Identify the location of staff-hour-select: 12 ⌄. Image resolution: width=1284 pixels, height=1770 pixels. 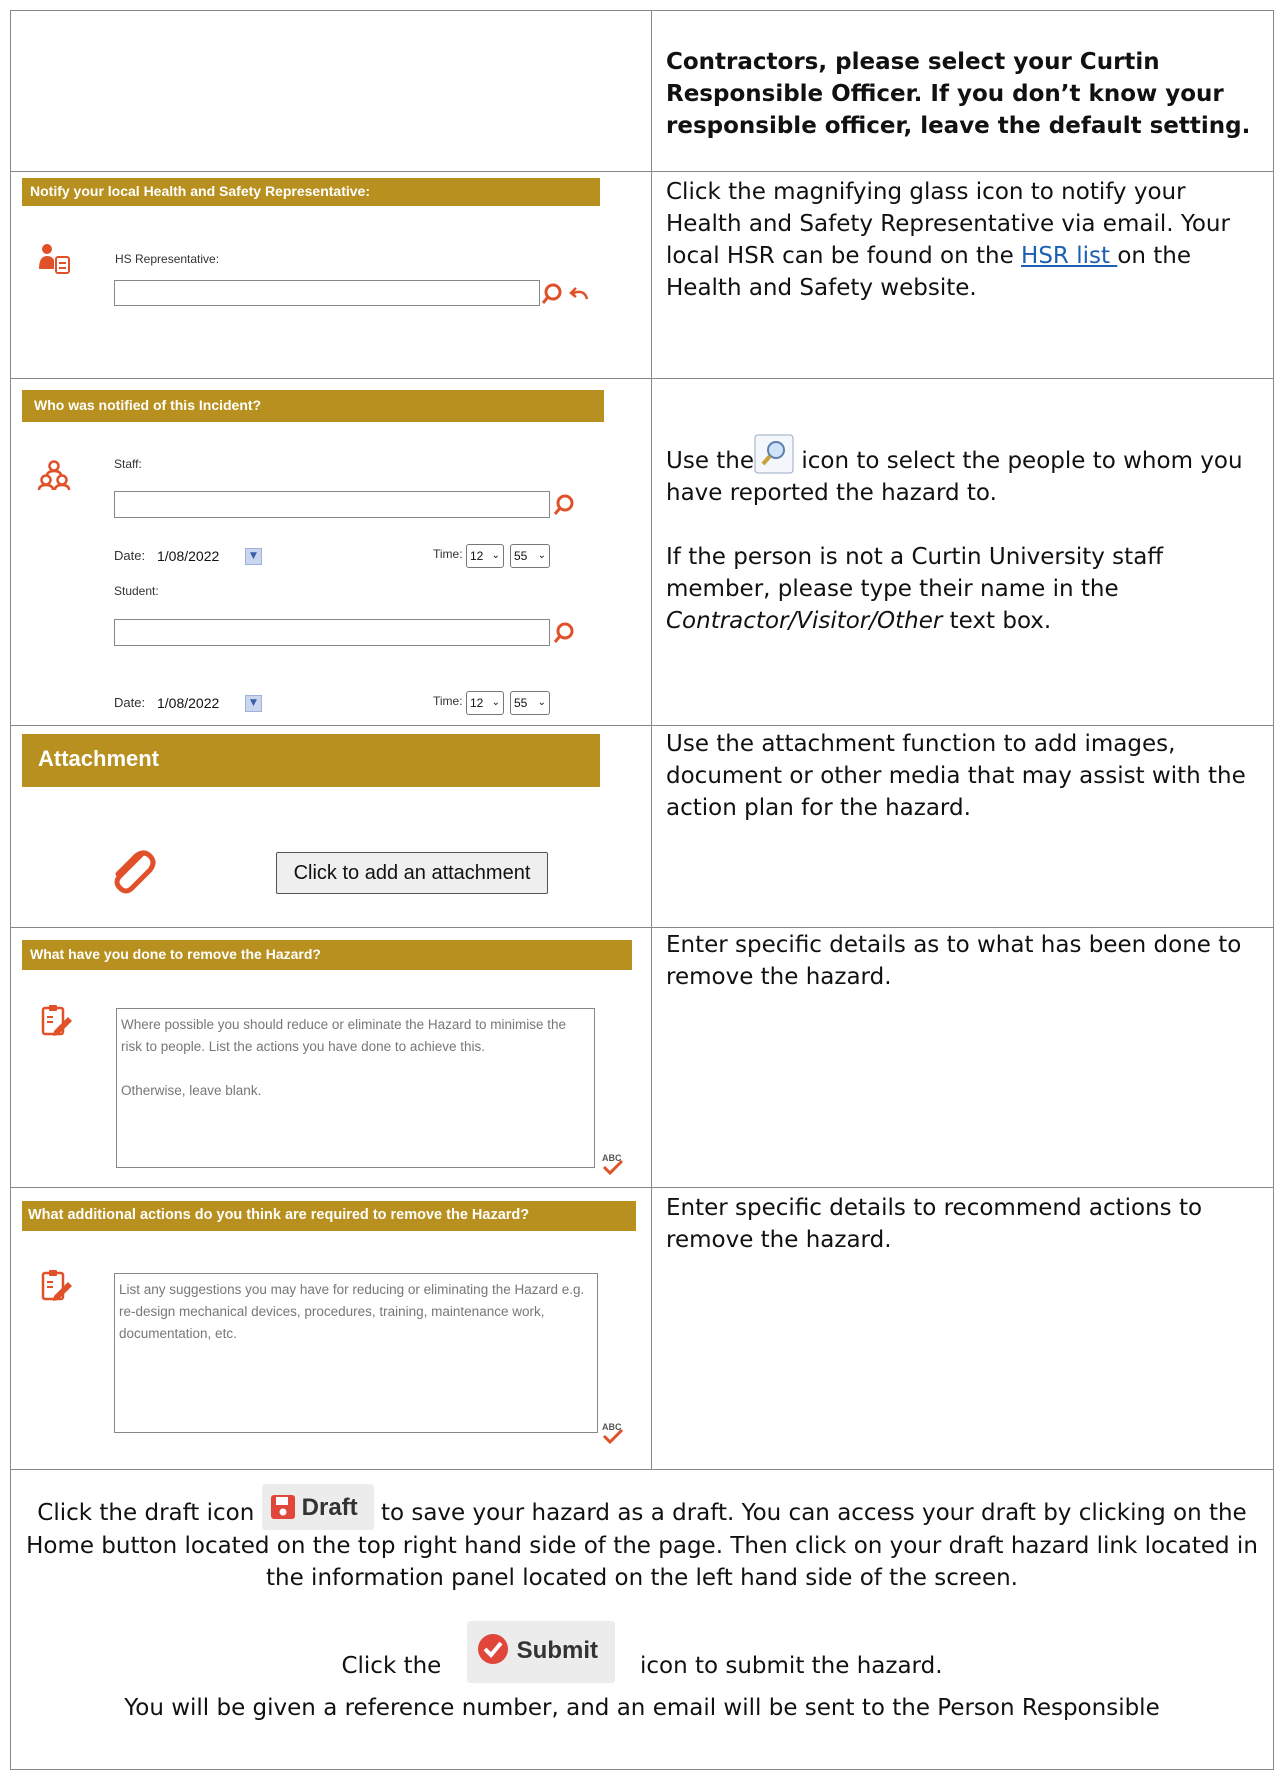
(485, 556).